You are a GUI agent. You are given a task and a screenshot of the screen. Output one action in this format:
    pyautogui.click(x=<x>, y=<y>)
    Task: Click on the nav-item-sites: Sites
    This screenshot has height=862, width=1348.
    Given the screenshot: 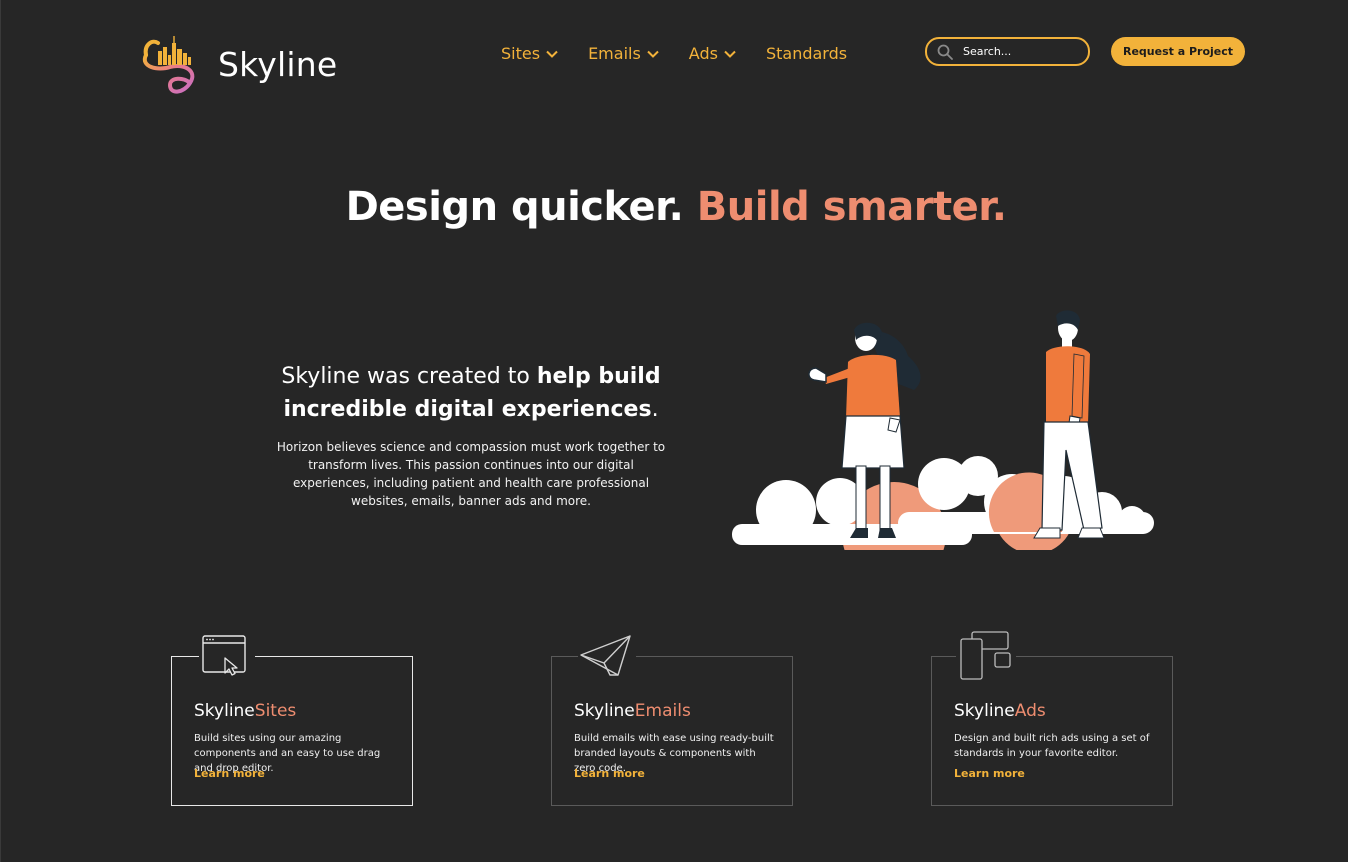 What is the action you would take?
    pyautogui.click(x=529, y=53)
    